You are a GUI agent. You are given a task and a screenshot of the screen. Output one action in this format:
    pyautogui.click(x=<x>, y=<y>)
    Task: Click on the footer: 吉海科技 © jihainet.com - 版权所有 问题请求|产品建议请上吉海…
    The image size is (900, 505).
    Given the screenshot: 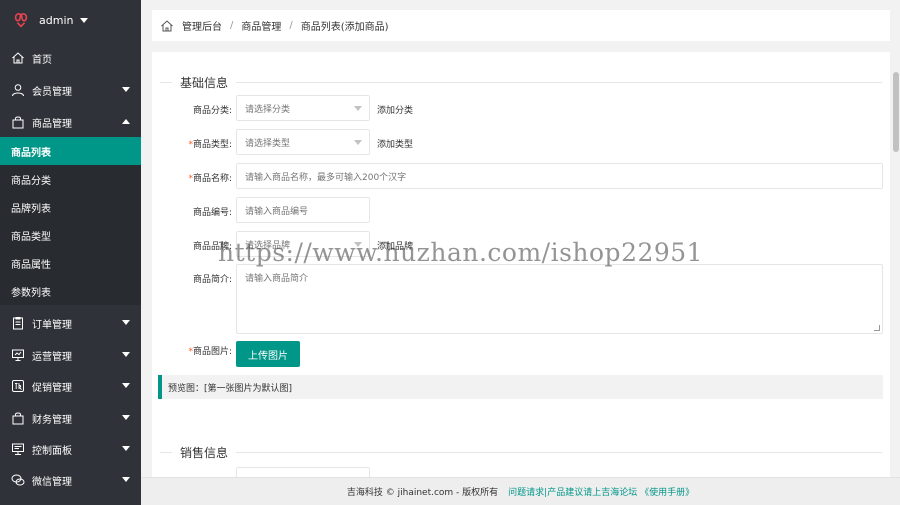 What is the action you would take?
    pyautogui.click(x=520, y=491)
    